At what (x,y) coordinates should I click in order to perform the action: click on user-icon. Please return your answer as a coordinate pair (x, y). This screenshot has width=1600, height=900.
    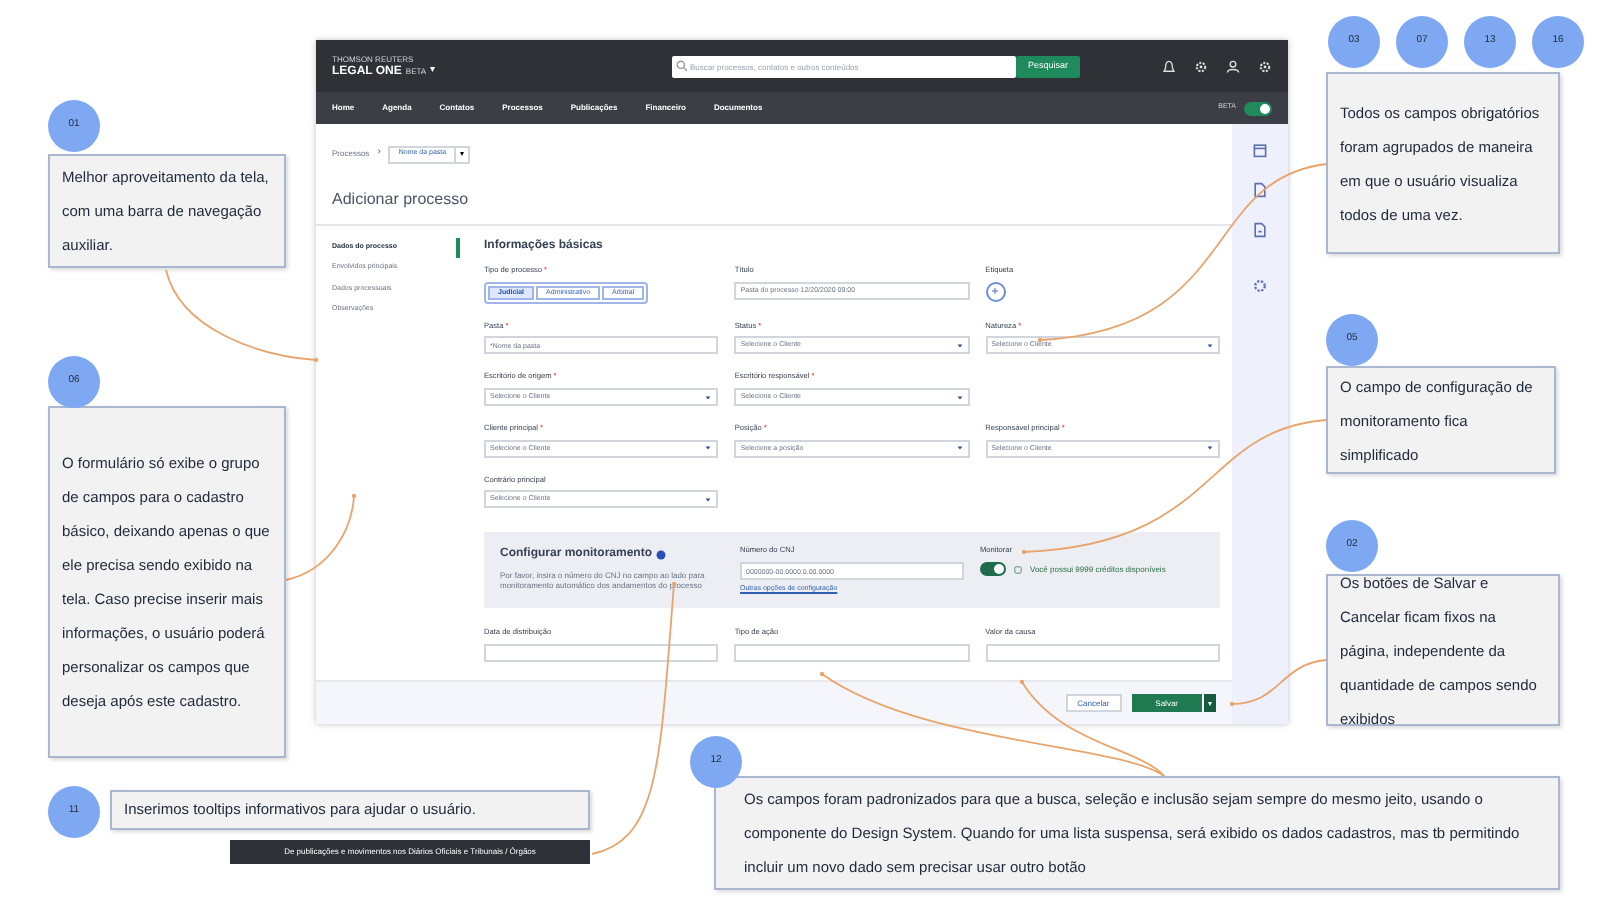
    Looking at the image, I should click on (1232, 66).